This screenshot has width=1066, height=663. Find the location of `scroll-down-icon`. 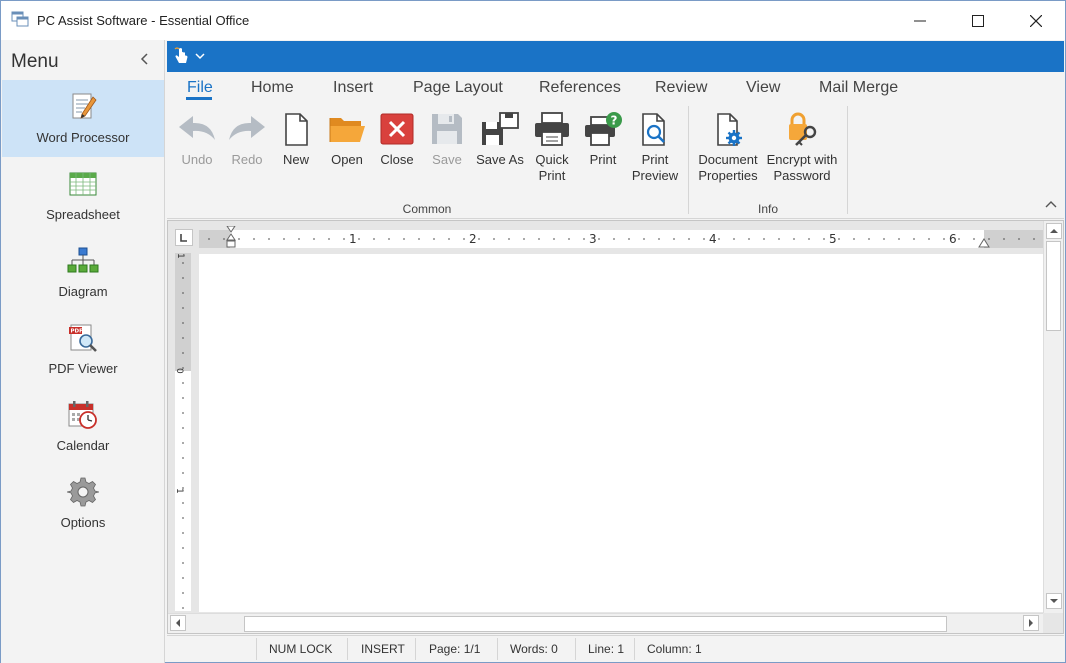

scroll-down-icon is located at coordinates (1054, 601).